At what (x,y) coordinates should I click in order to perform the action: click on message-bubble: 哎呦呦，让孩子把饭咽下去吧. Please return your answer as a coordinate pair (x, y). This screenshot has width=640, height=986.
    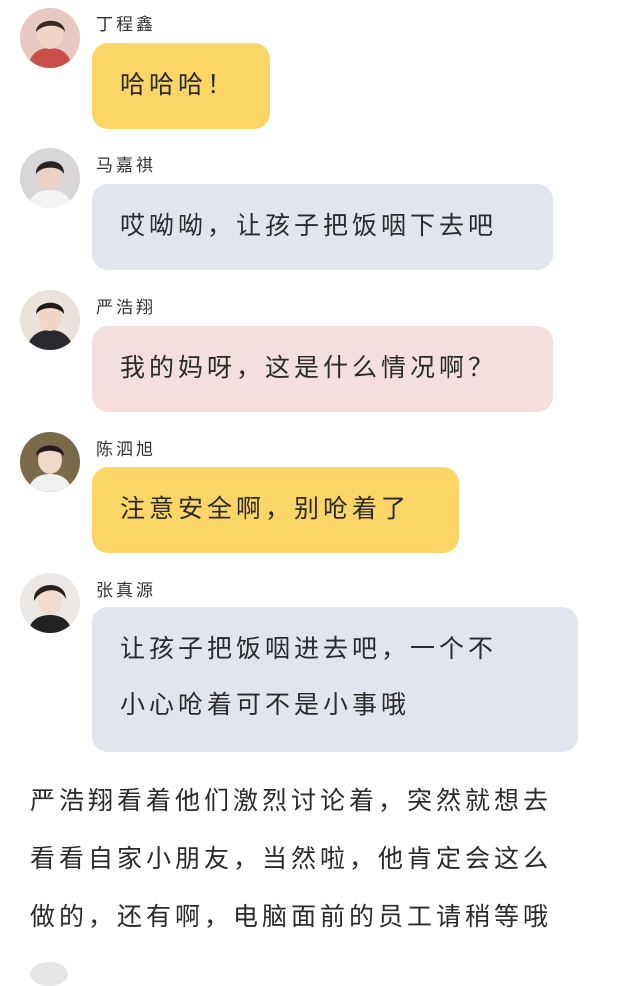
    Looking at the image, I should click on (322, 227).